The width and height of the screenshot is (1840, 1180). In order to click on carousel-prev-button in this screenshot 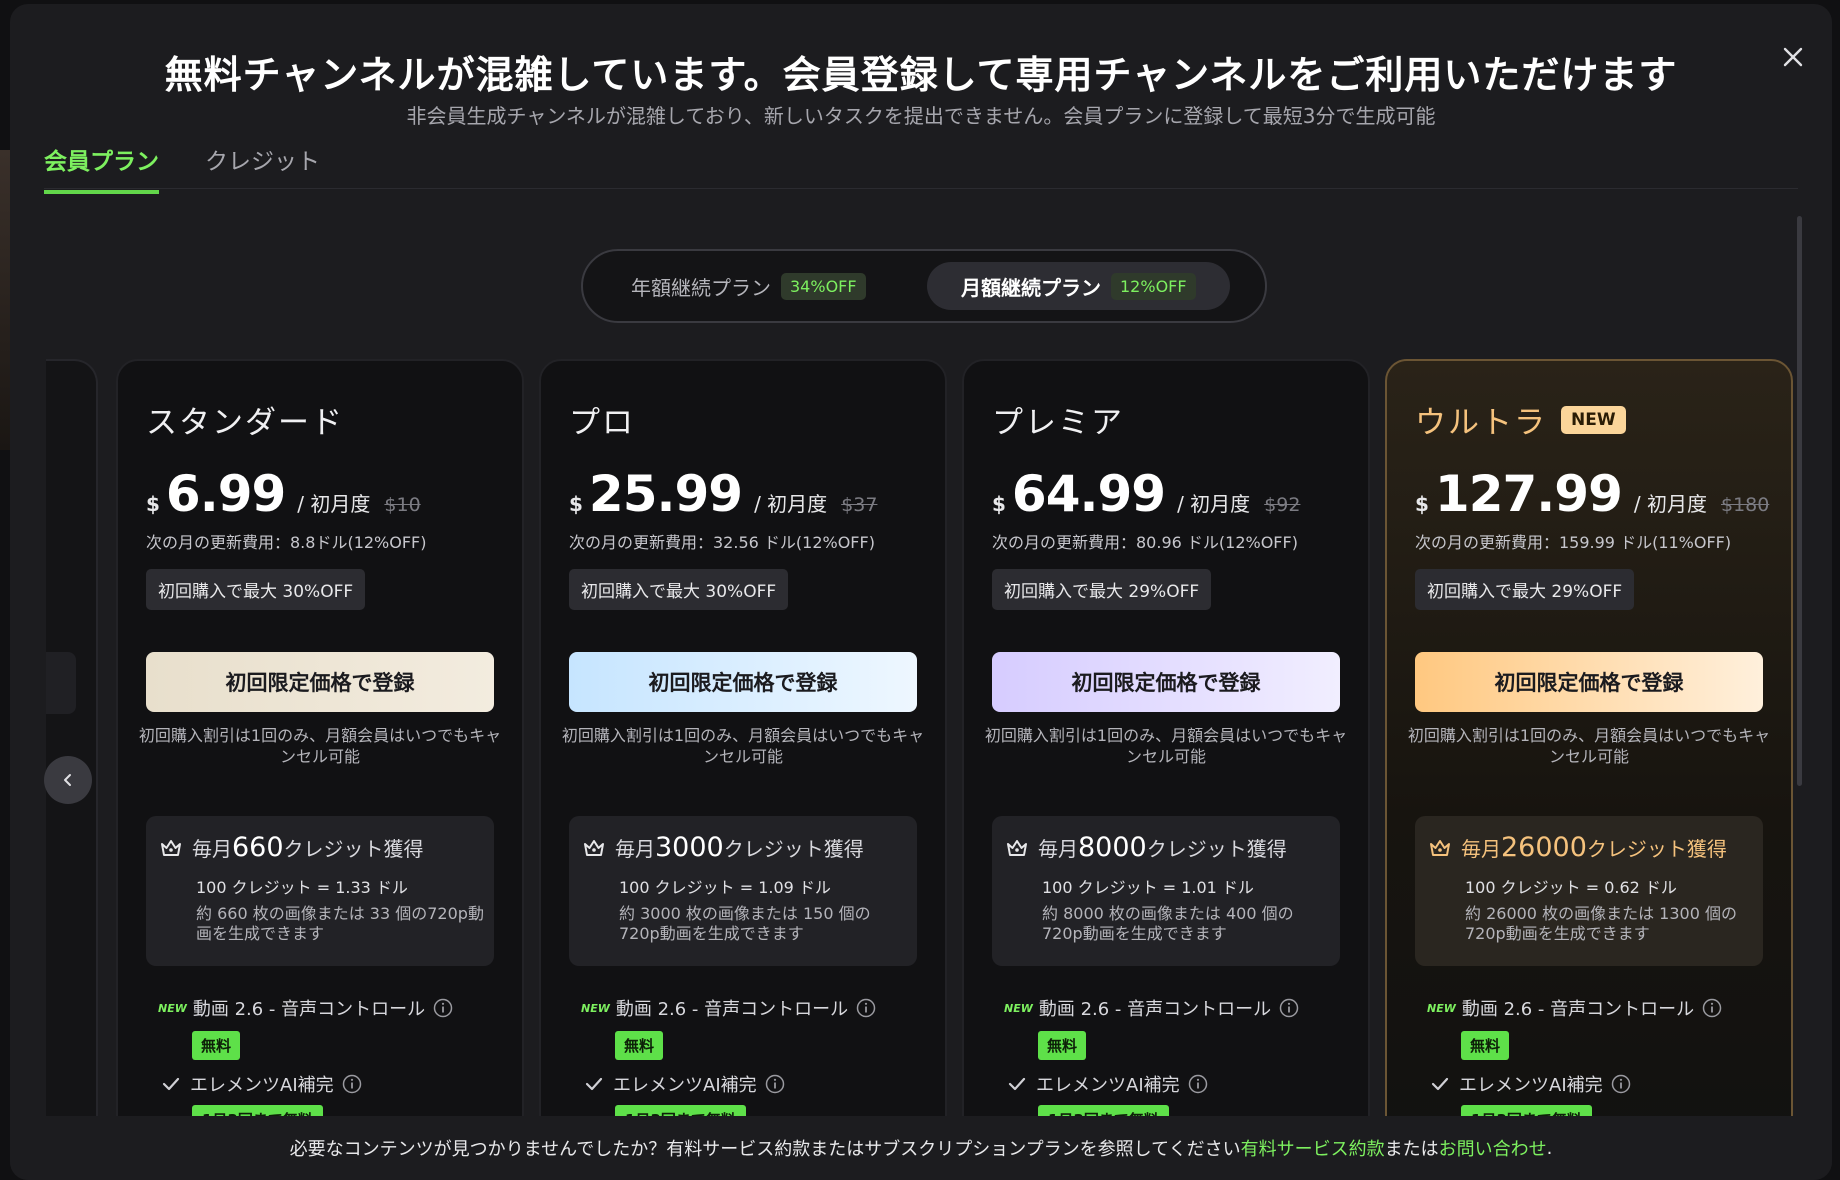, I will do `click(68, 780)`.